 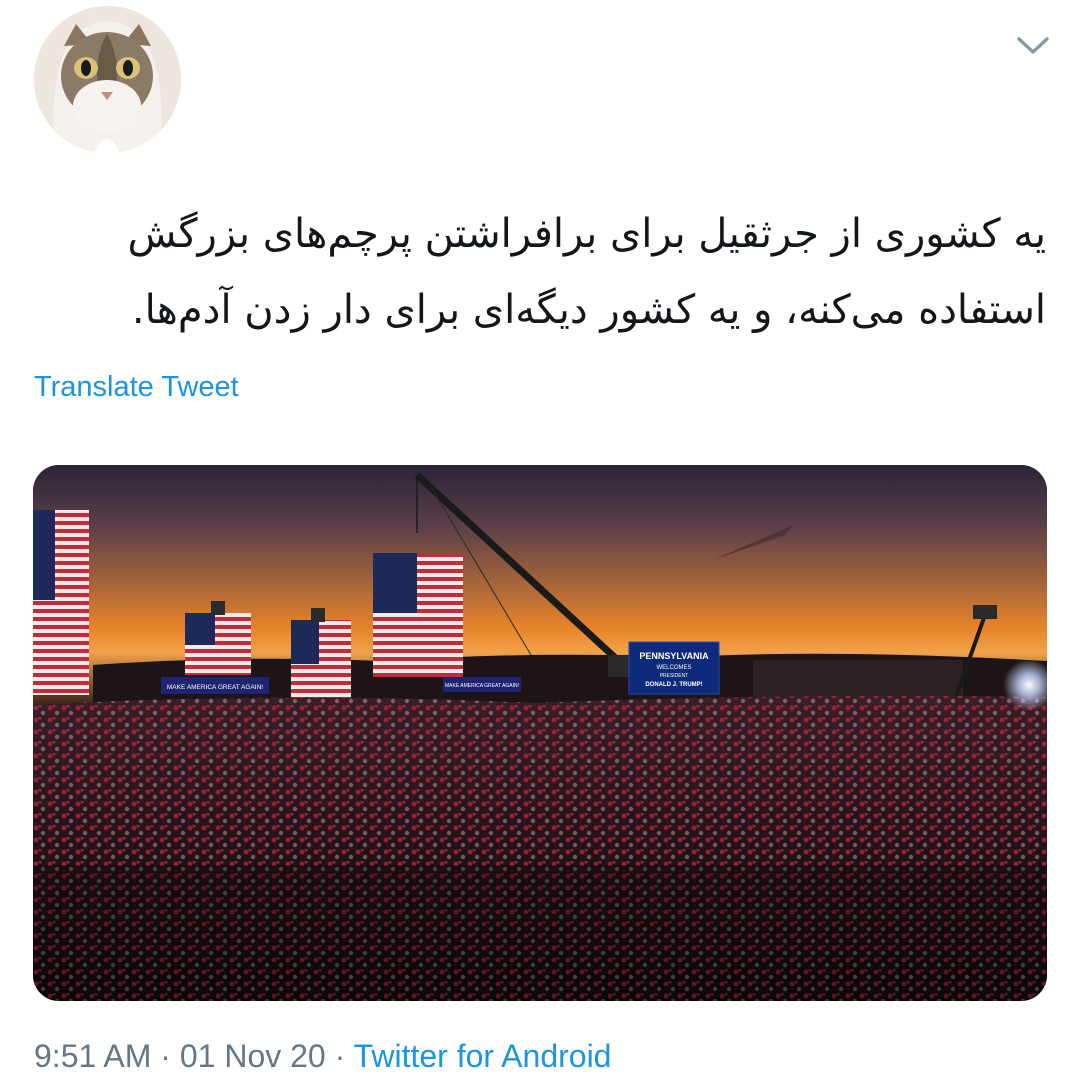 What do you see at coordinates (253, 1056) in the screenshot?
I see `tweet-date: 01 Nov 20` at bounding box center [253, 1056].